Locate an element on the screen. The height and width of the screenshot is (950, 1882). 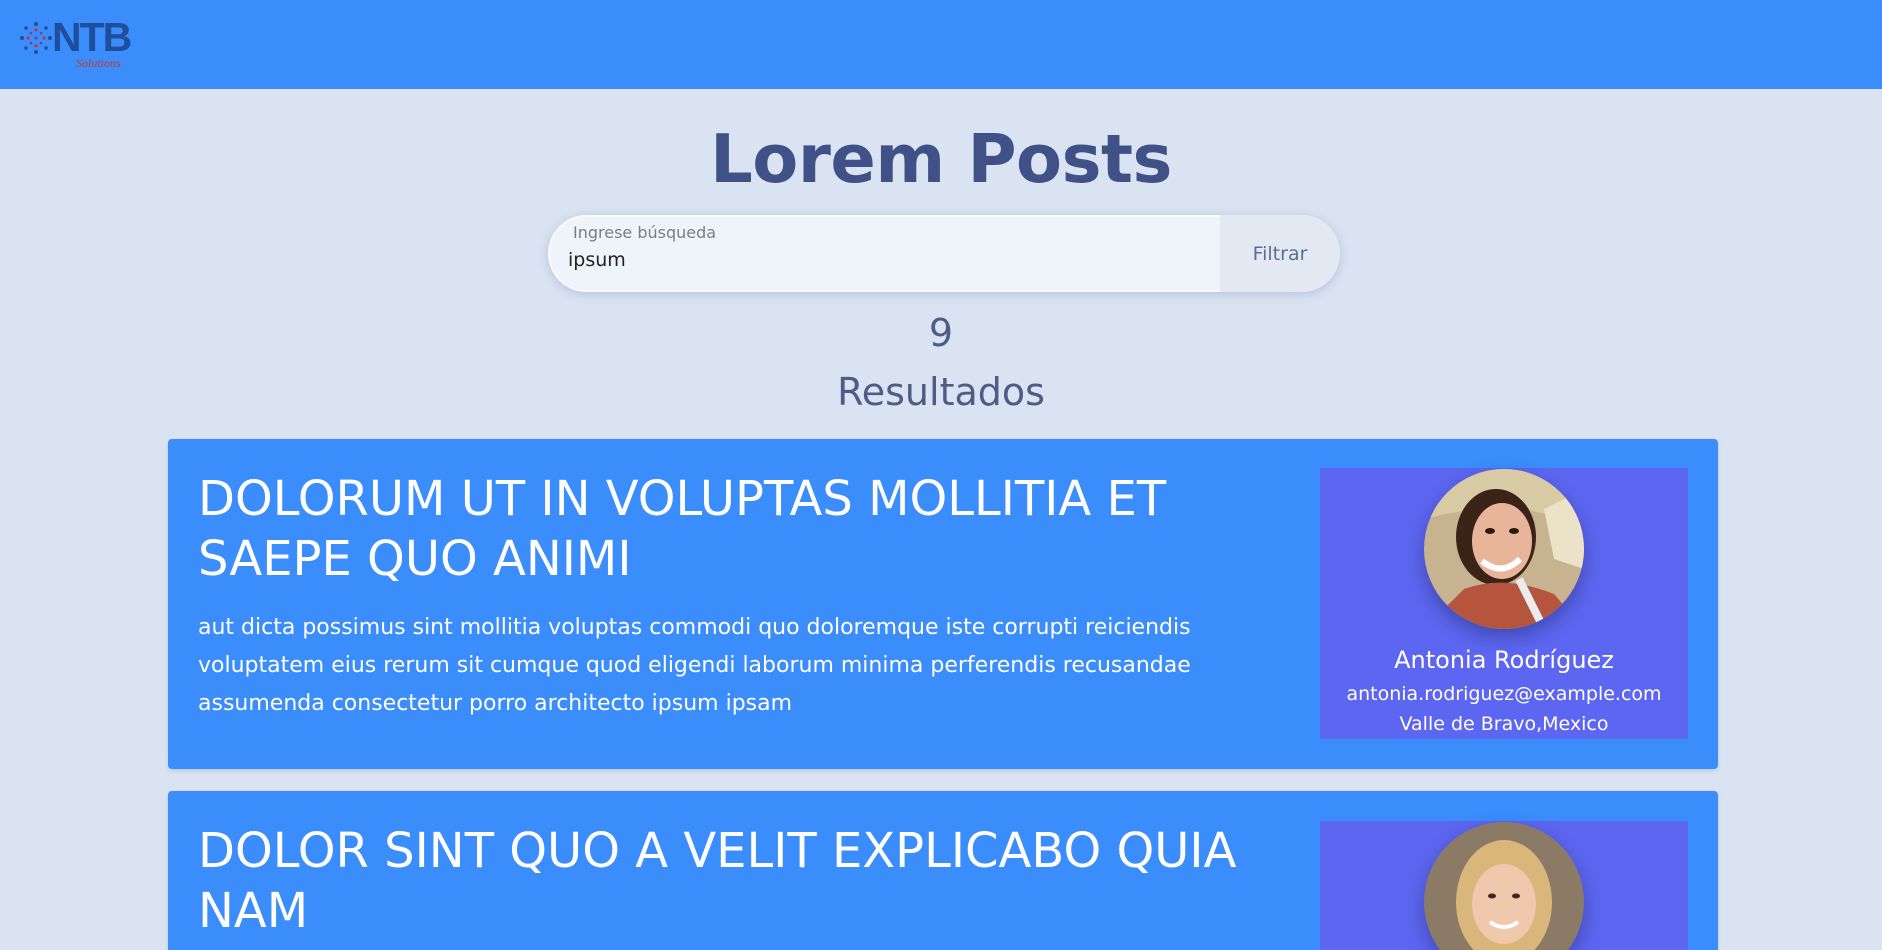
author-location: Valle de Bravo,Mexico is located at coordinates (1504, 724).